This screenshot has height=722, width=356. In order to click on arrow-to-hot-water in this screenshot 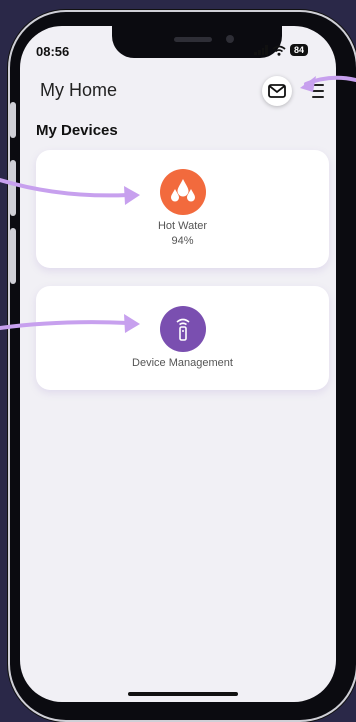, I will do `click(70, 191)`.